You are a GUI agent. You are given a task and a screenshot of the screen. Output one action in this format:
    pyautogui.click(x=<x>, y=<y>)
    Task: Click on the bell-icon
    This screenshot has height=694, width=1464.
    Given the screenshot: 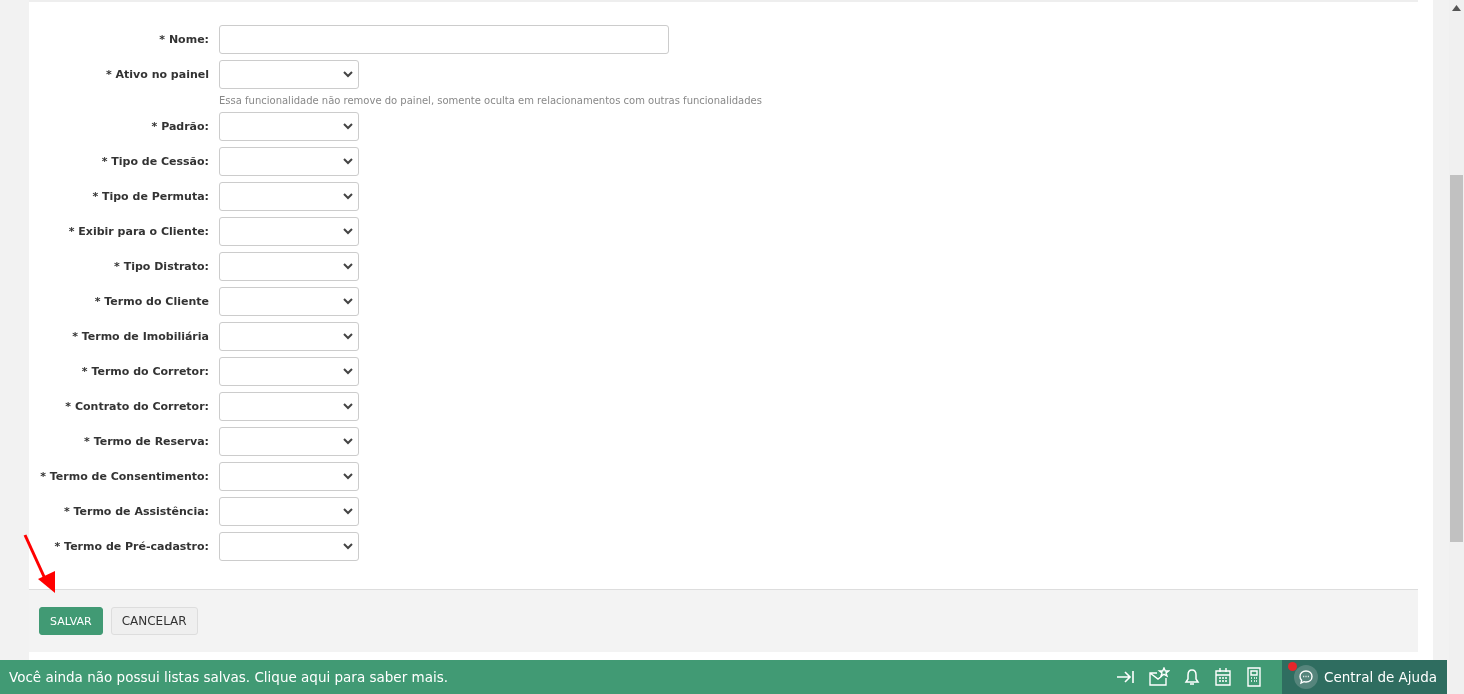 What is the action you would take?
    pyautogui.click(x=1192, y=677)
    